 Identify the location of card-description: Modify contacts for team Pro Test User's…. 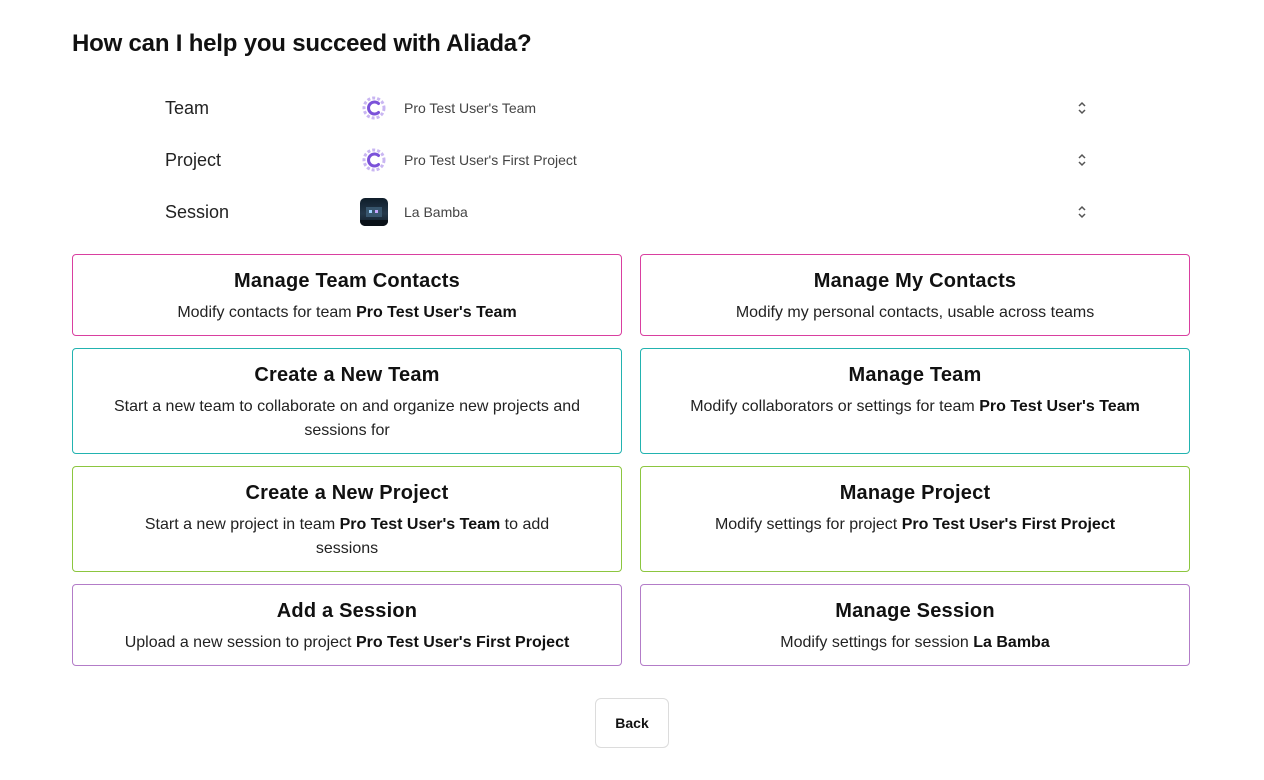
(347, 312).